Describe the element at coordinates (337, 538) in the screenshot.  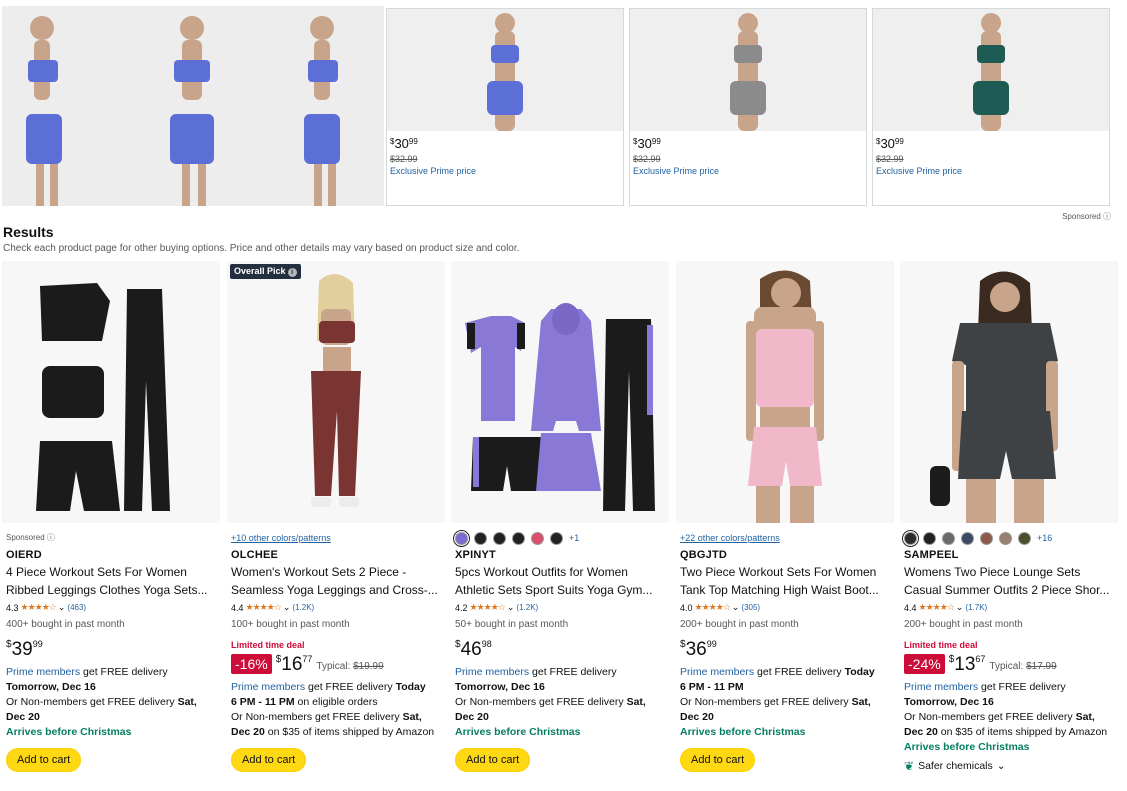
I see `other-colors-link: +10 other colors/patterns` at that location.